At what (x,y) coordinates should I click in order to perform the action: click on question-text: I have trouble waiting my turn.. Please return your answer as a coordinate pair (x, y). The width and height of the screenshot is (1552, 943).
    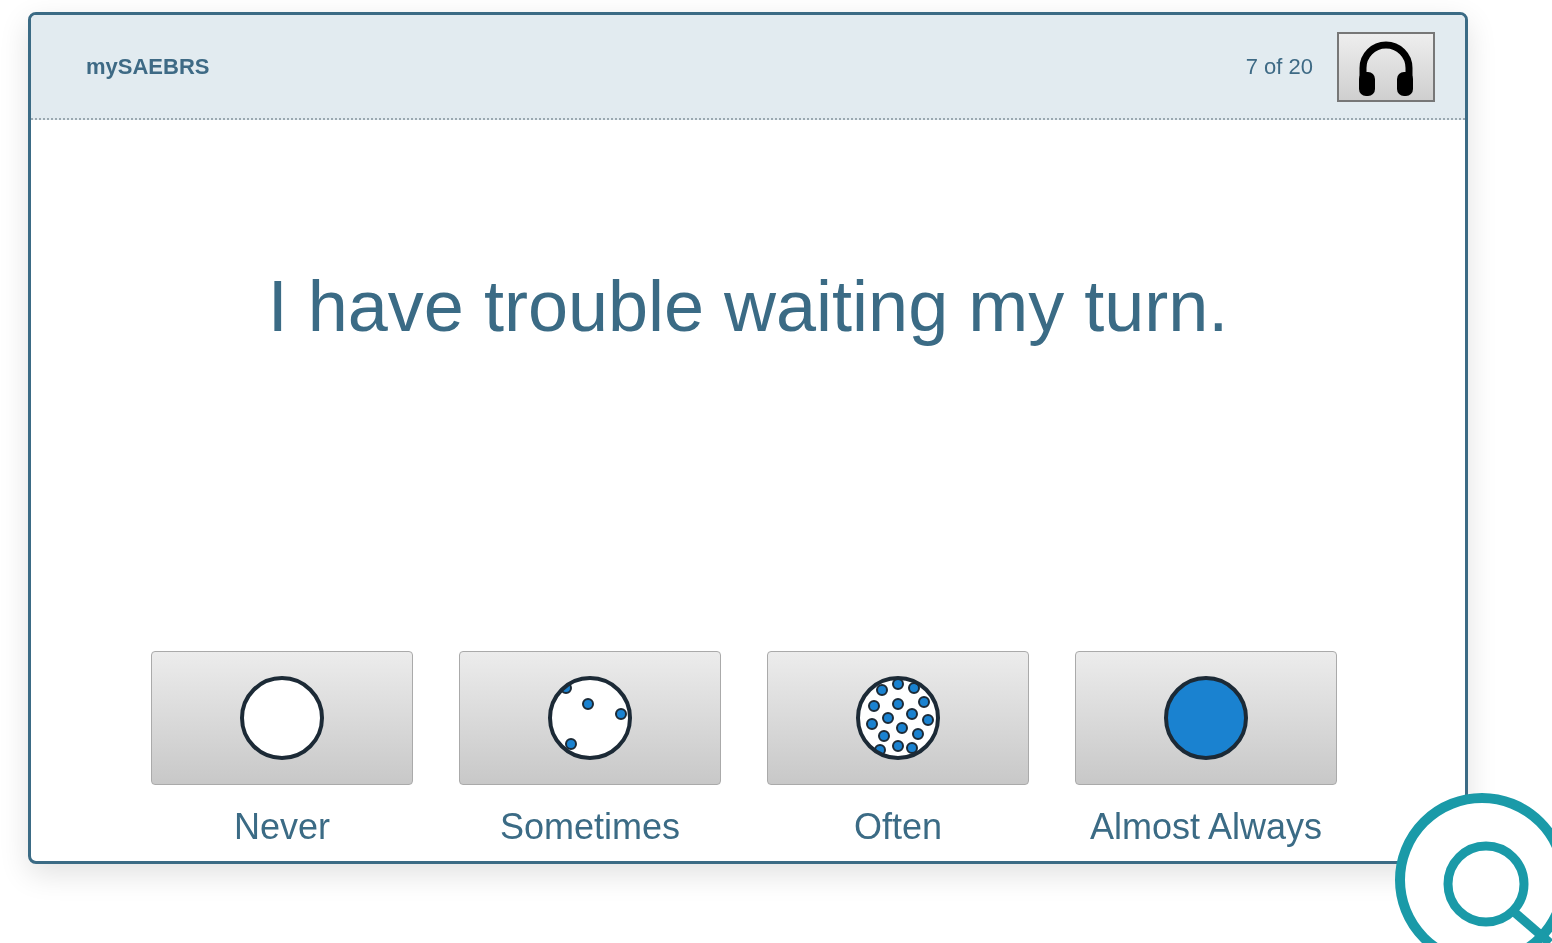
    Looking at the image, I should click on (748, 306).